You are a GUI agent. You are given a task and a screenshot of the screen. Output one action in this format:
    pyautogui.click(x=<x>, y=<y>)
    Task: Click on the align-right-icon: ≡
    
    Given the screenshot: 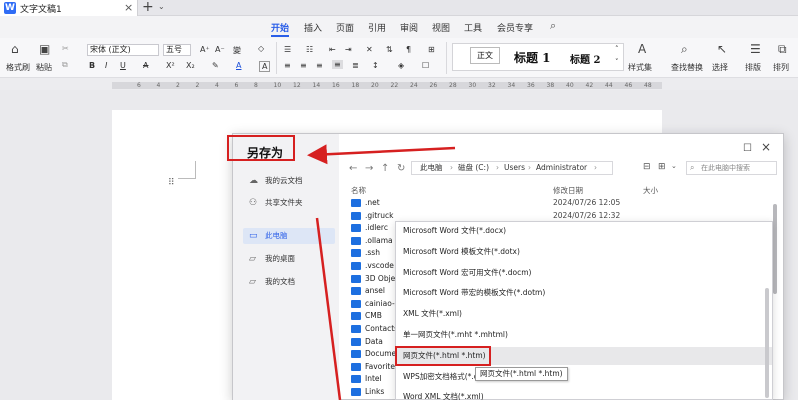 What is the action you would take?
    pyautogui.click(x=319, y=65)
    